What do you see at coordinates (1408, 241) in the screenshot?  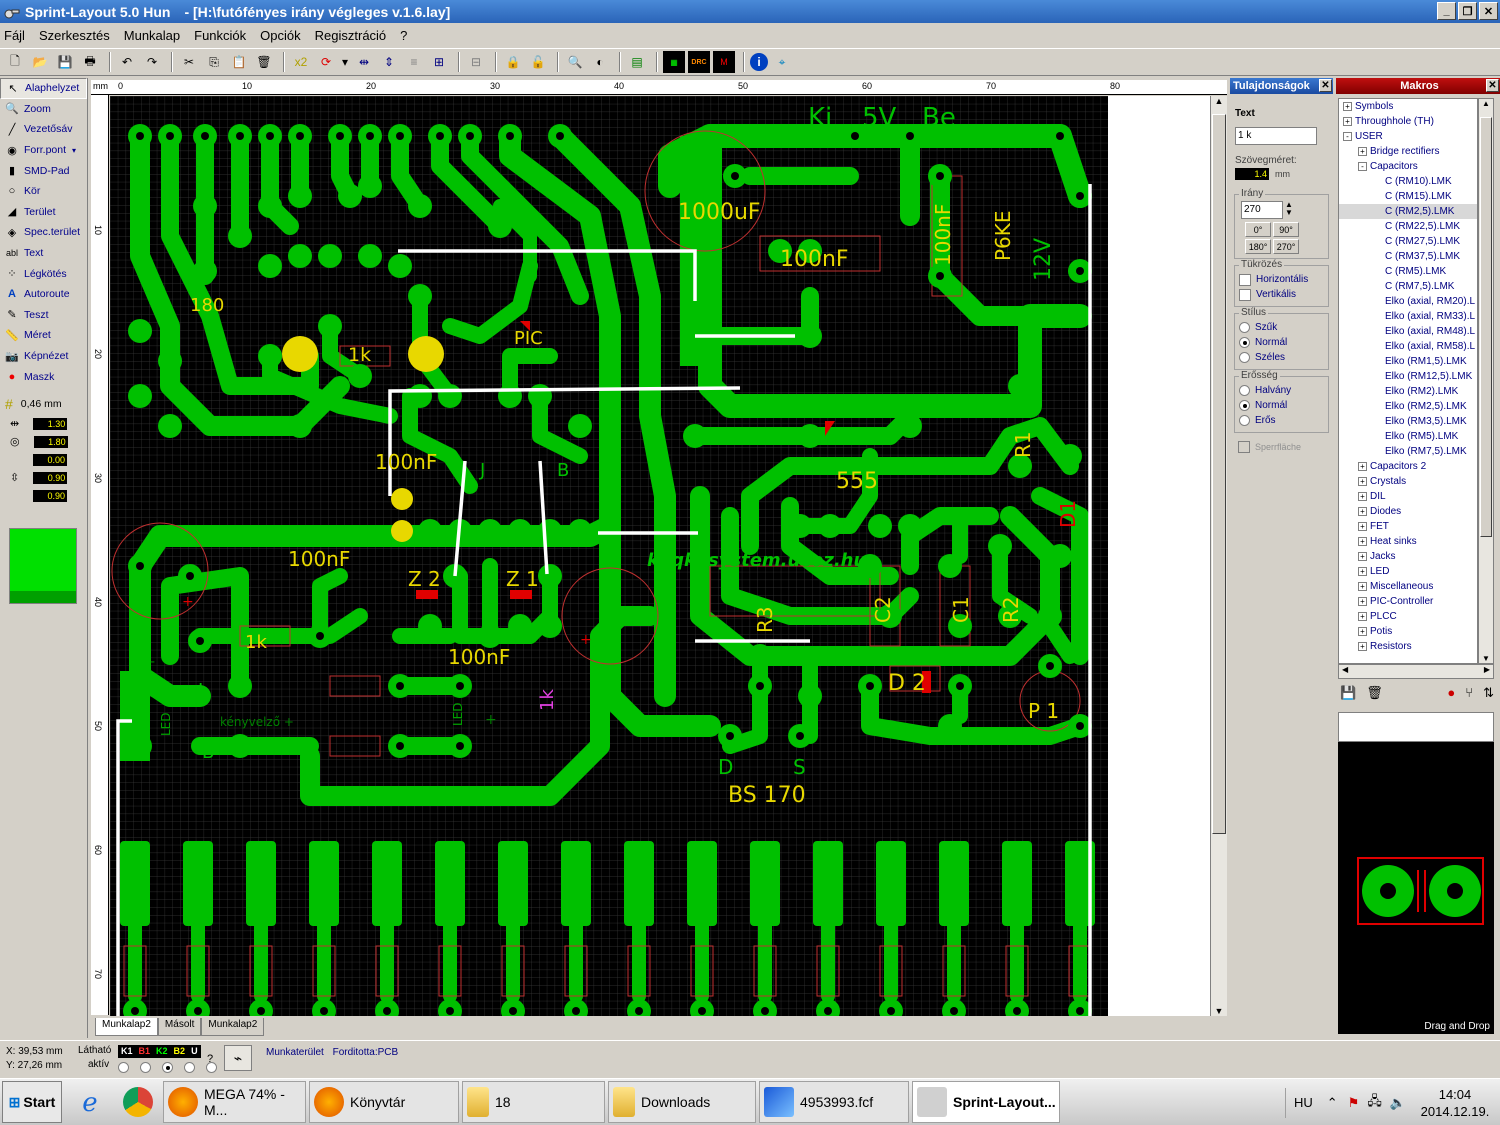 I see `tree-node: C (RM27,5).LMK` at bounding box center [1408, 241].